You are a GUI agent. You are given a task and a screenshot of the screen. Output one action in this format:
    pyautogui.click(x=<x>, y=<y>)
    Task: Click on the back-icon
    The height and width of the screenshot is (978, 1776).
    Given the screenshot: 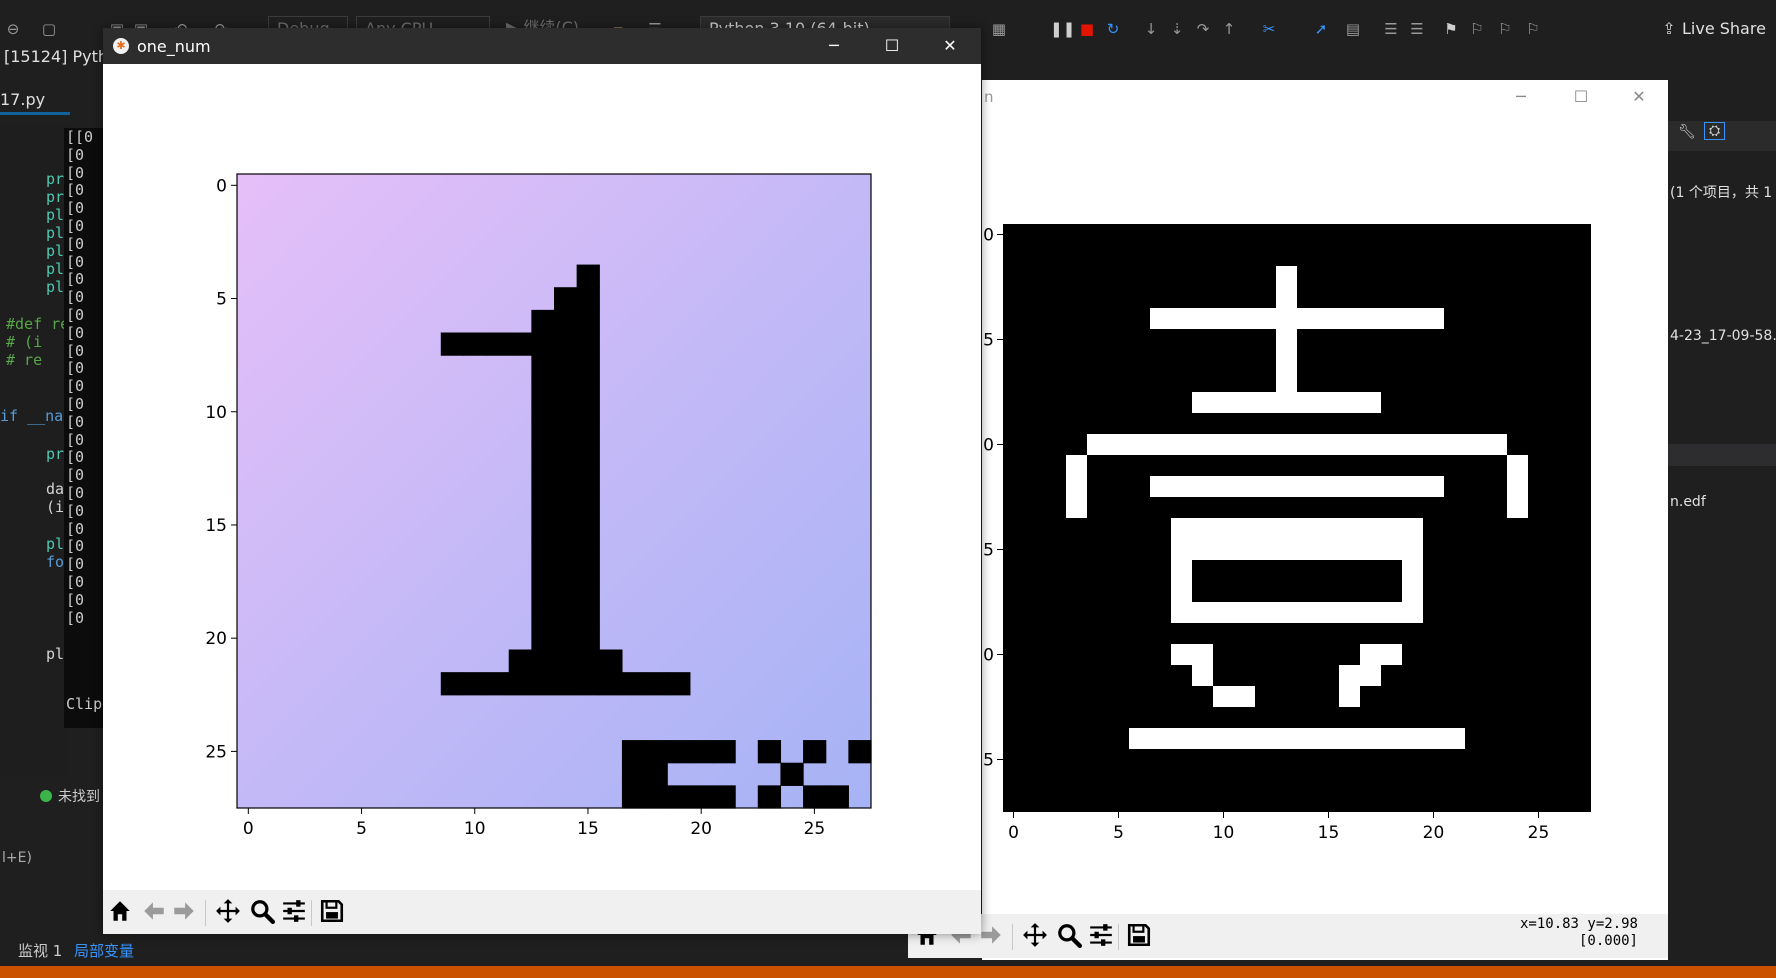 What is the action you would take?
    pyautogui.click(x=156, y=913)
    